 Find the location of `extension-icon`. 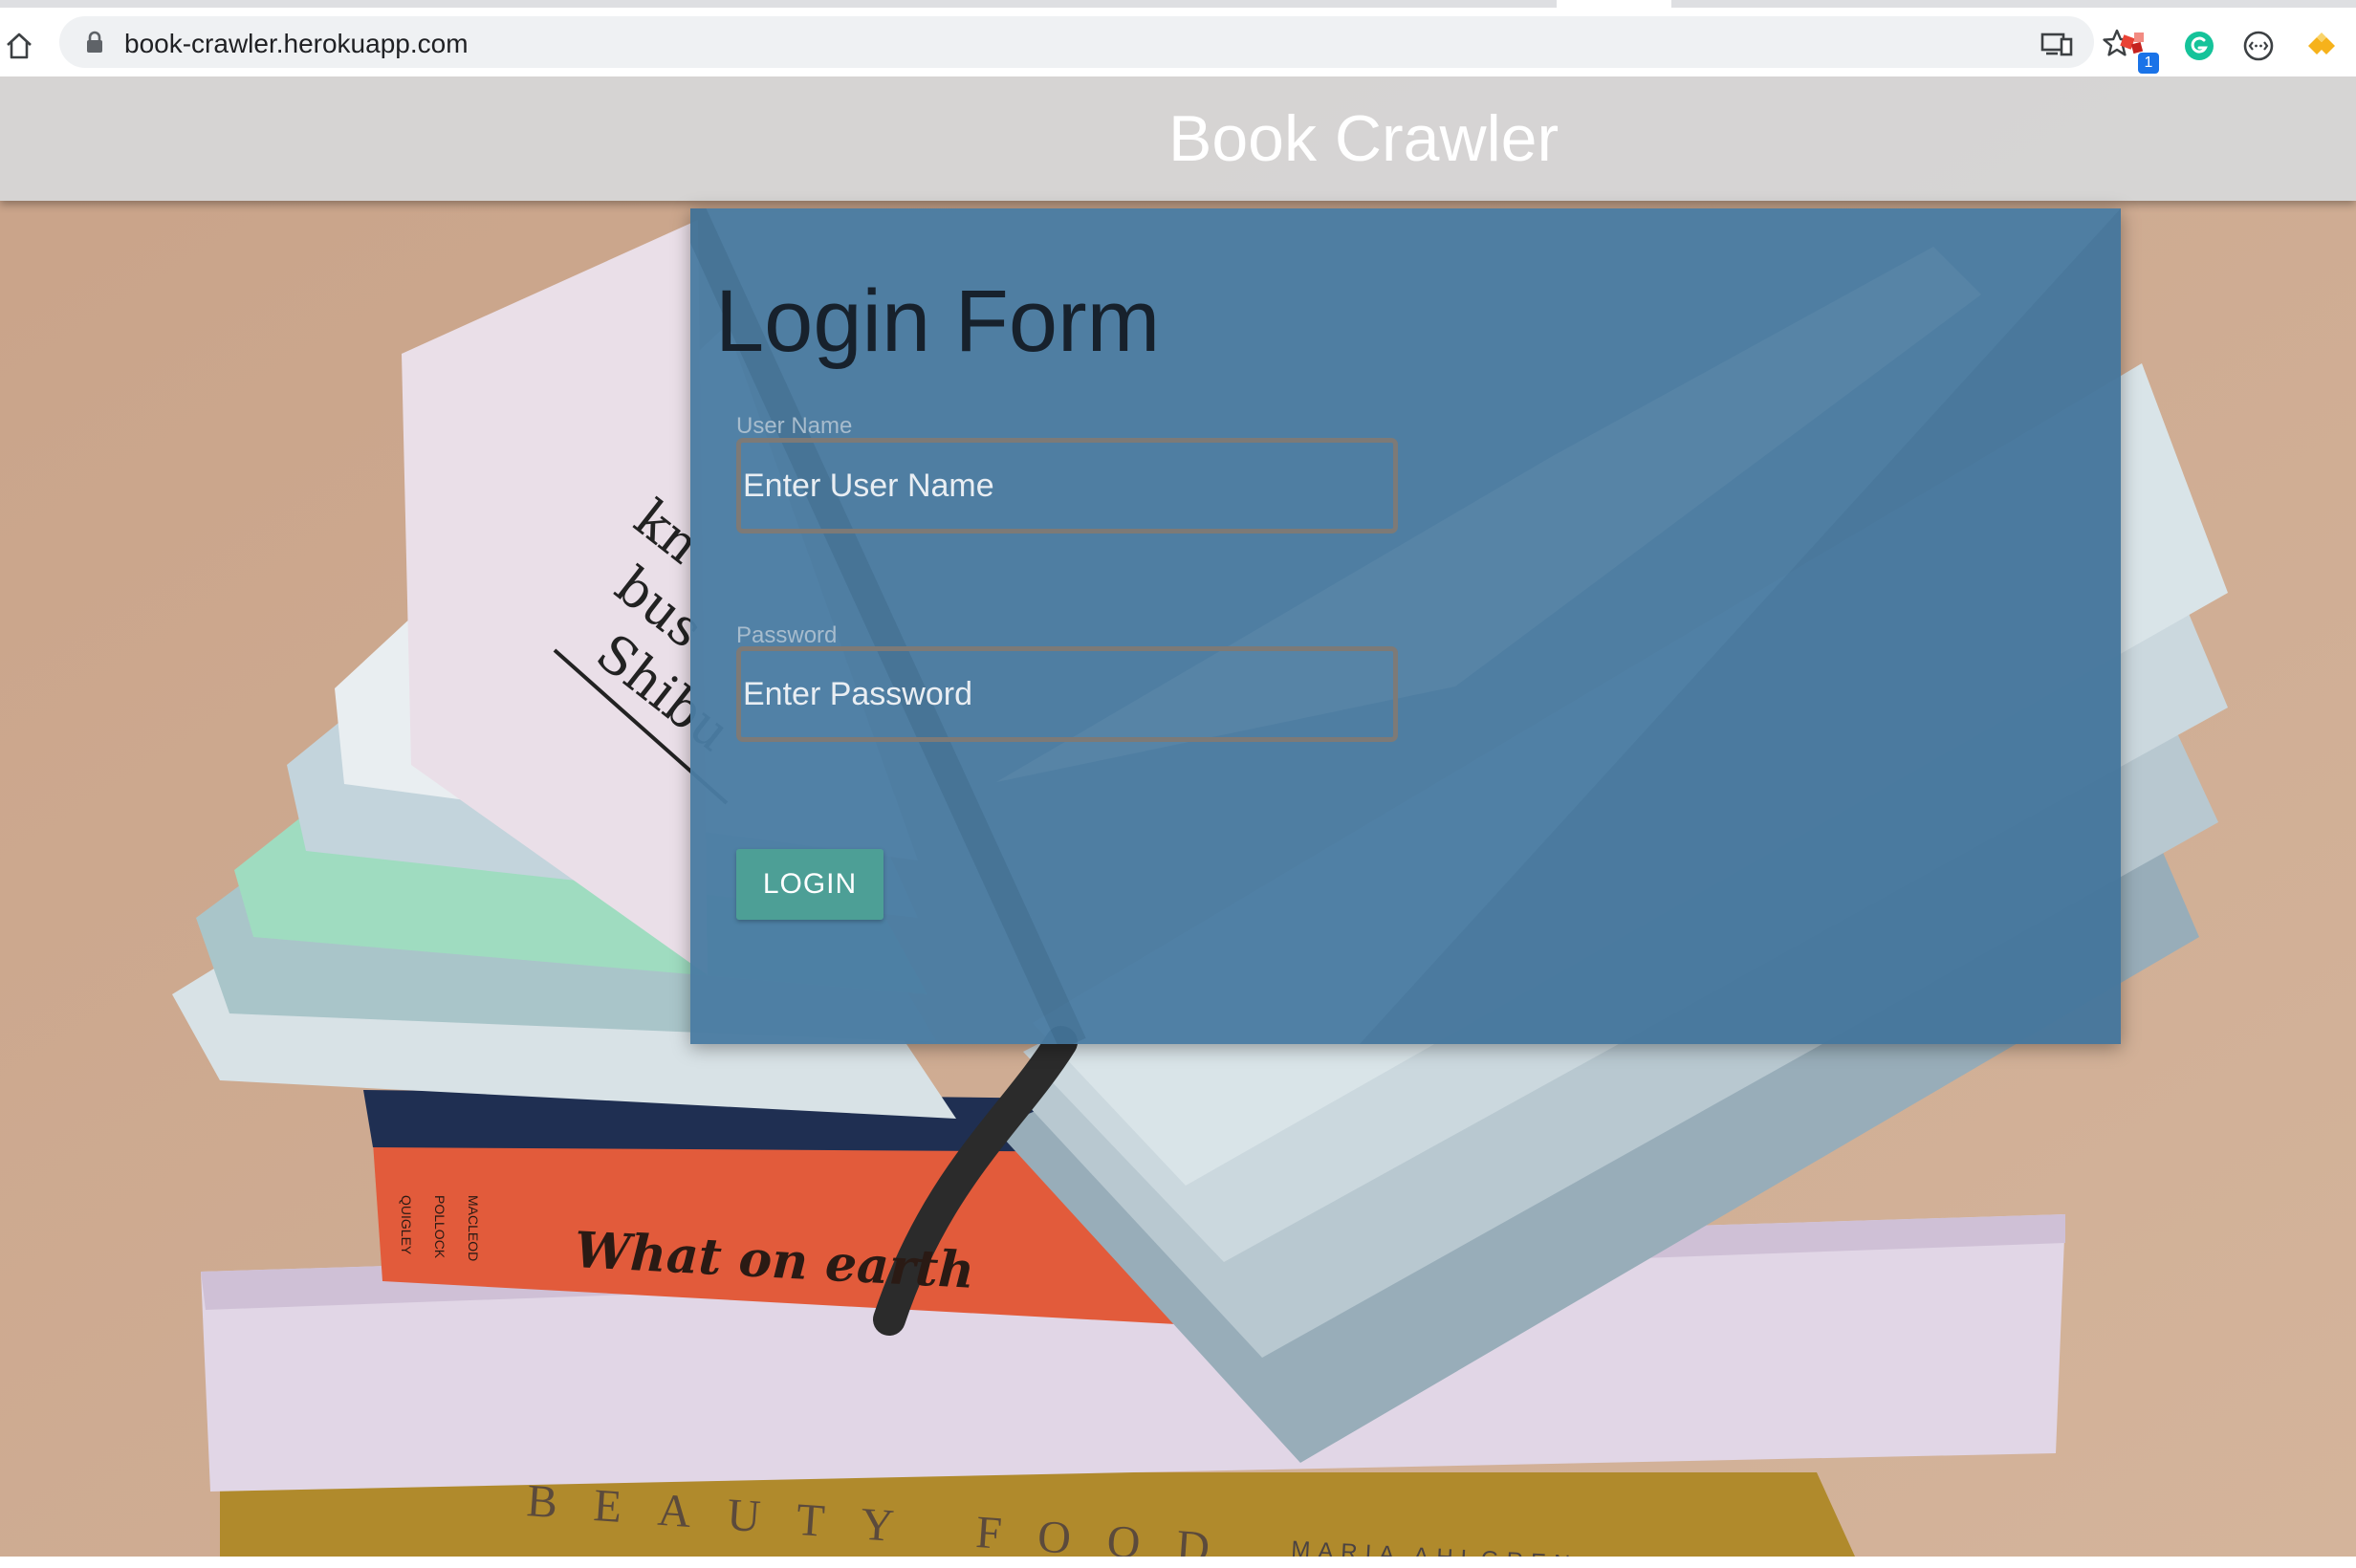

extension-icon is located at coordinates (2322, 46).